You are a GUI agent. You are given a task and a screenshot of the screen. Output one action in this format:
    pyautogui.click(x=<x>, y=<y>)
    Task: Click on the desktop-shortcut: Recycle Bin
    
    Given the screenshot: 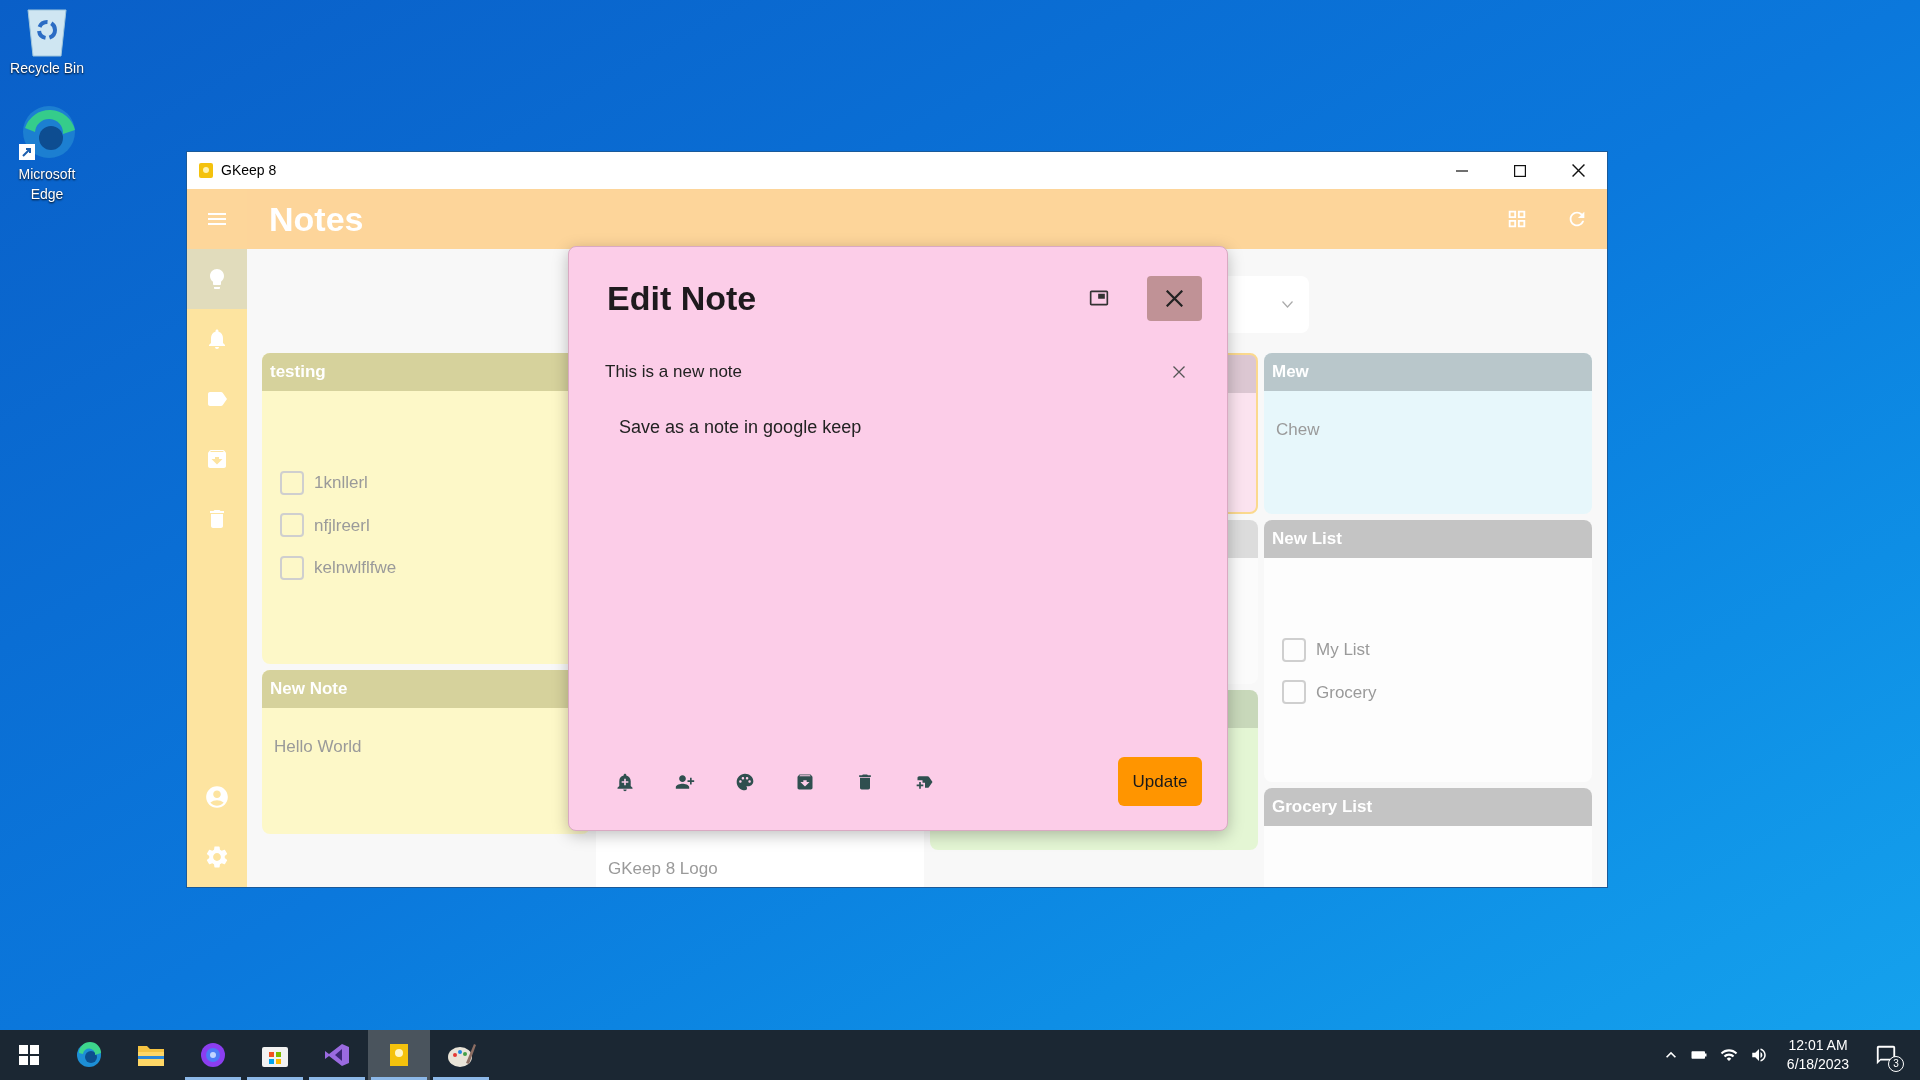 What is the action you would take?
    pyautogui.click(x=47, y=42)
    